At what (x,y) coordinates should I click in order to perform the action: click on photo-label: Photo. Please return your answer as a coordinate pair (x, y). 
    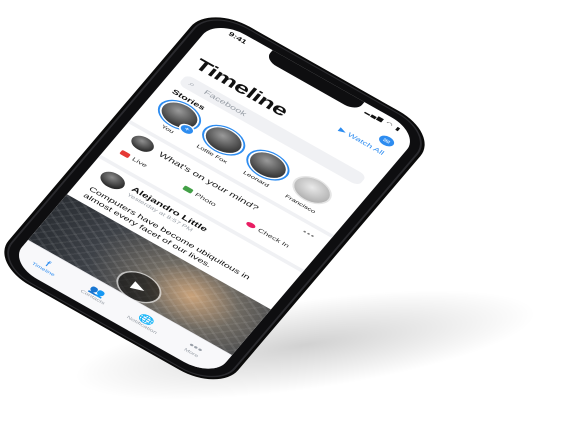
    Looking at the image, I should click on (205, 199).